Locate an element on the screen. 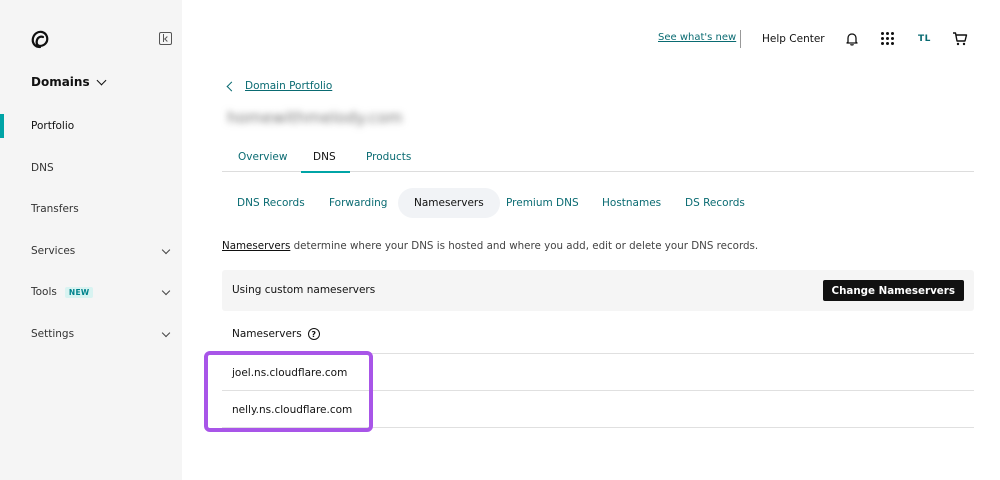  sidebar-item-label: DNS is located at coordinates (42, 168).